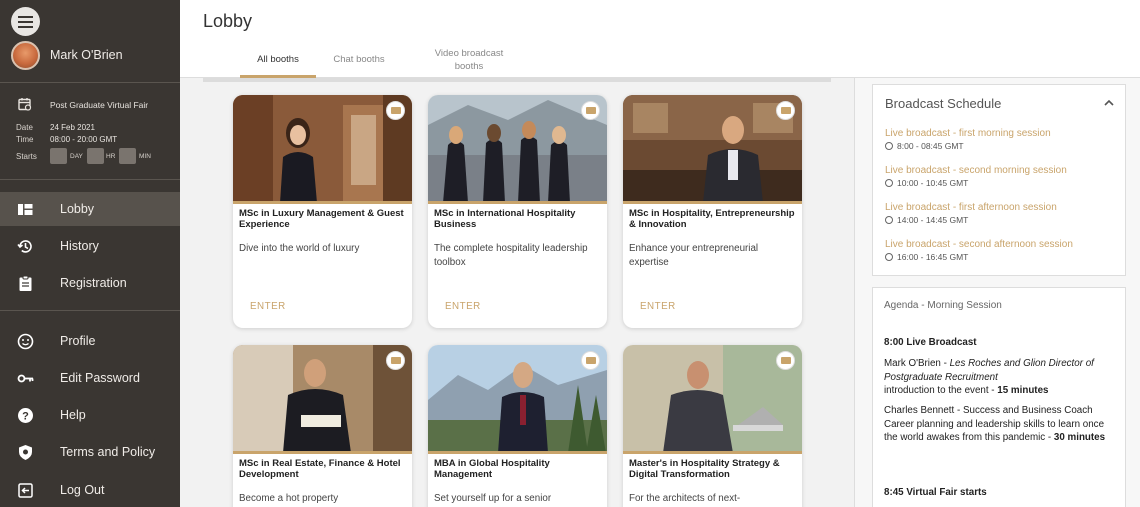  Describe the element at coordinates (943, 103) in the screenshot. I see `schedule-title: Broadcast Schedule` at that location.